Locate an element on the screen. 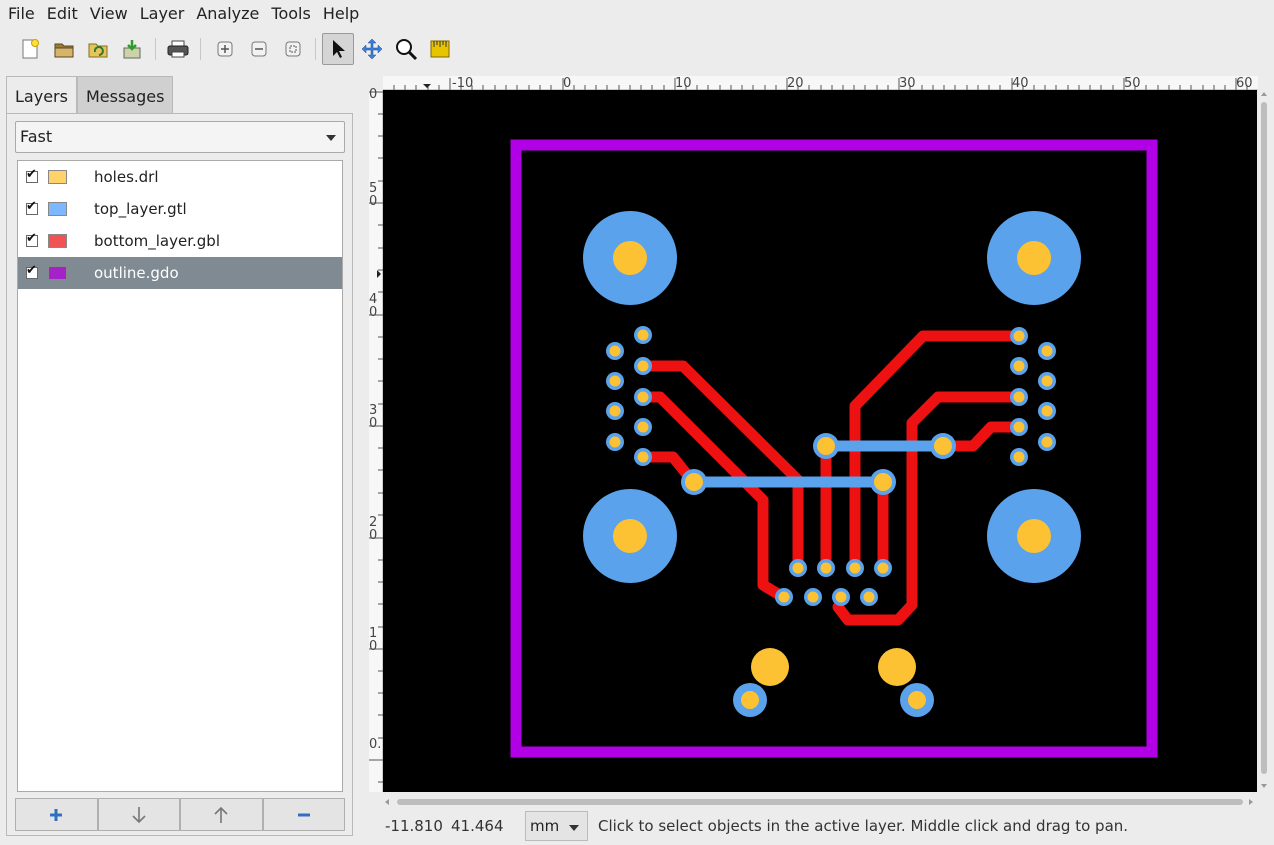 The width and height of the screenshot is (1274, 845). connector-pads is located at coordinates (833, 582).